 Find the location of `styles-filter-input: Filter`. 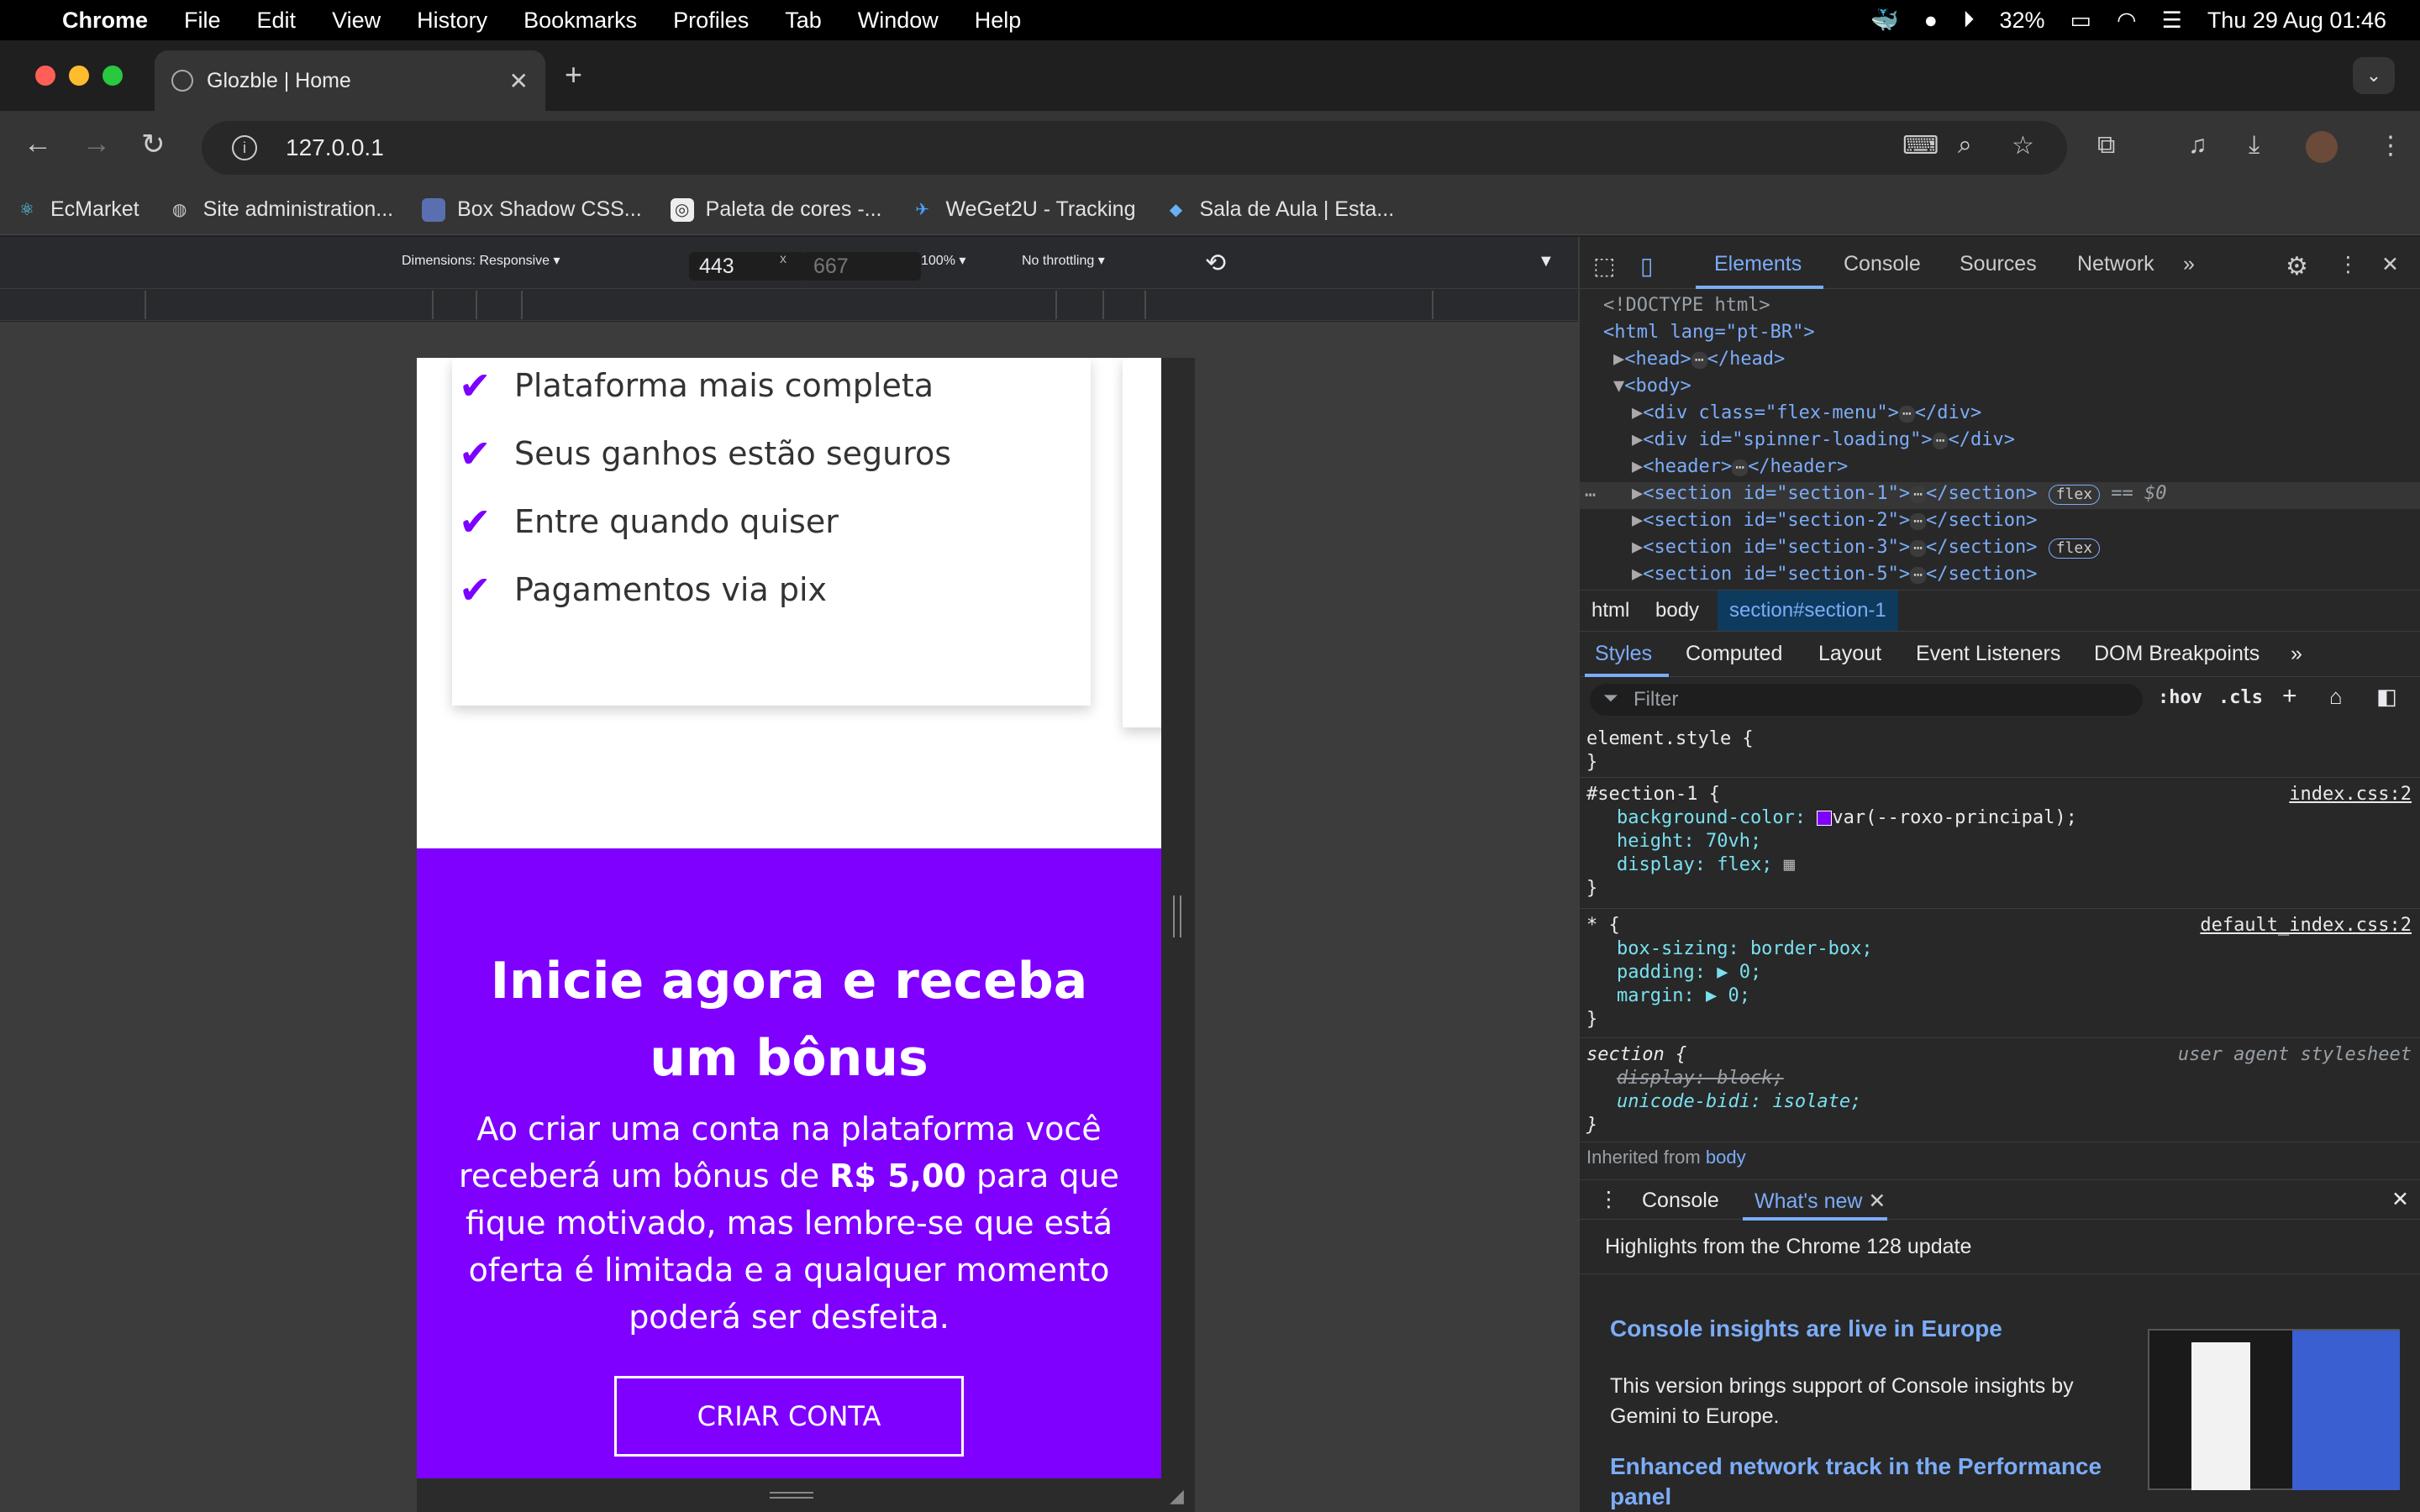

styles-filter-input: Filter is located at coordinates (1866, 700).